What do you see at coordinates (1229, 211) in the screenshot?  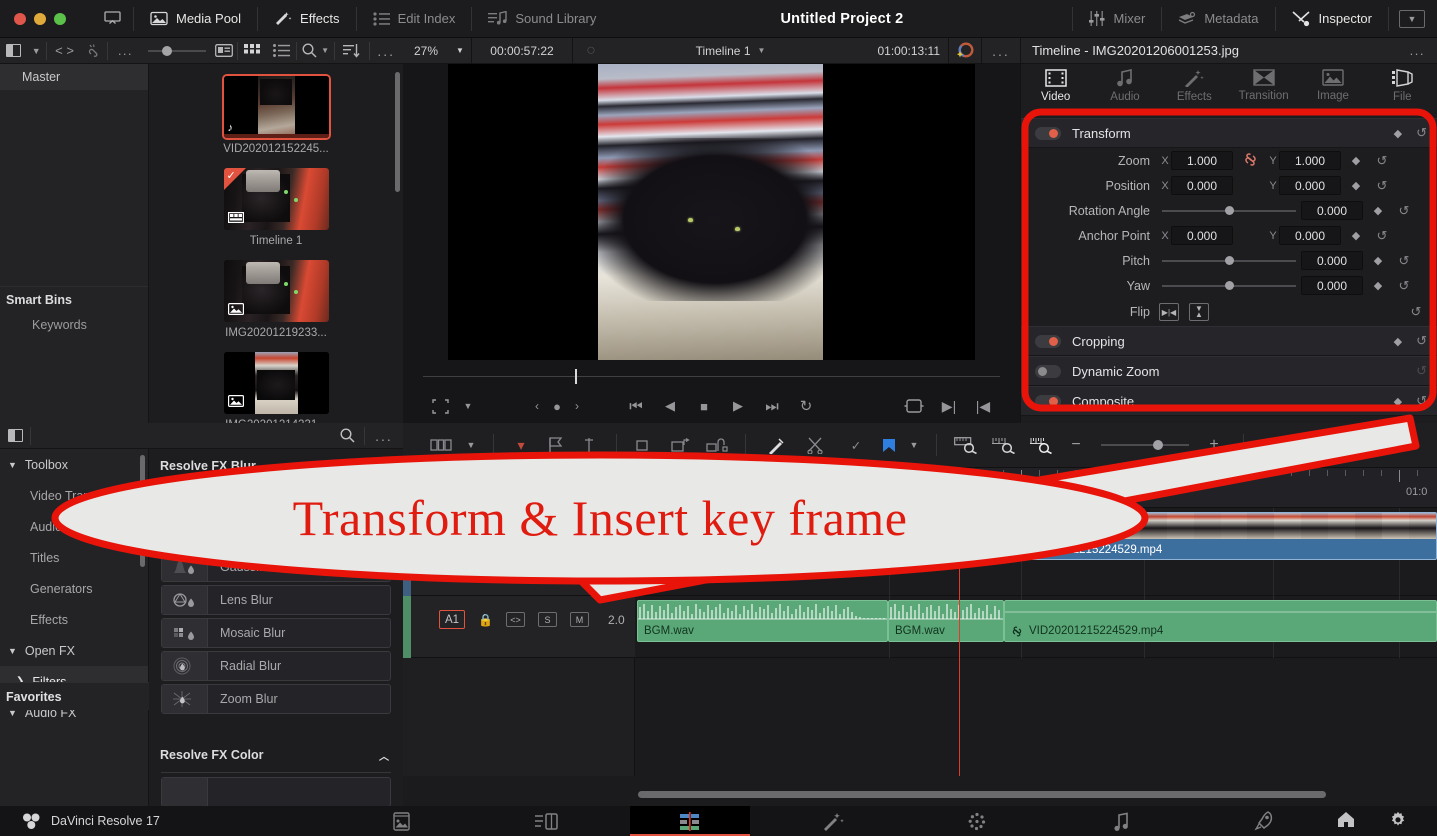 I see `rotation-angle-slider` at bounding box center [1229, 211].